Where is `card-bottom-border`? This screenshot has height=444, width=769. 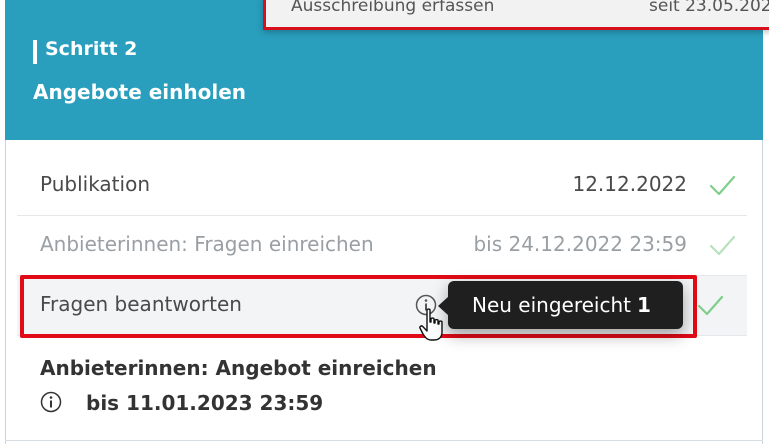 card-bottom-border is located at coordinates (384, 440).